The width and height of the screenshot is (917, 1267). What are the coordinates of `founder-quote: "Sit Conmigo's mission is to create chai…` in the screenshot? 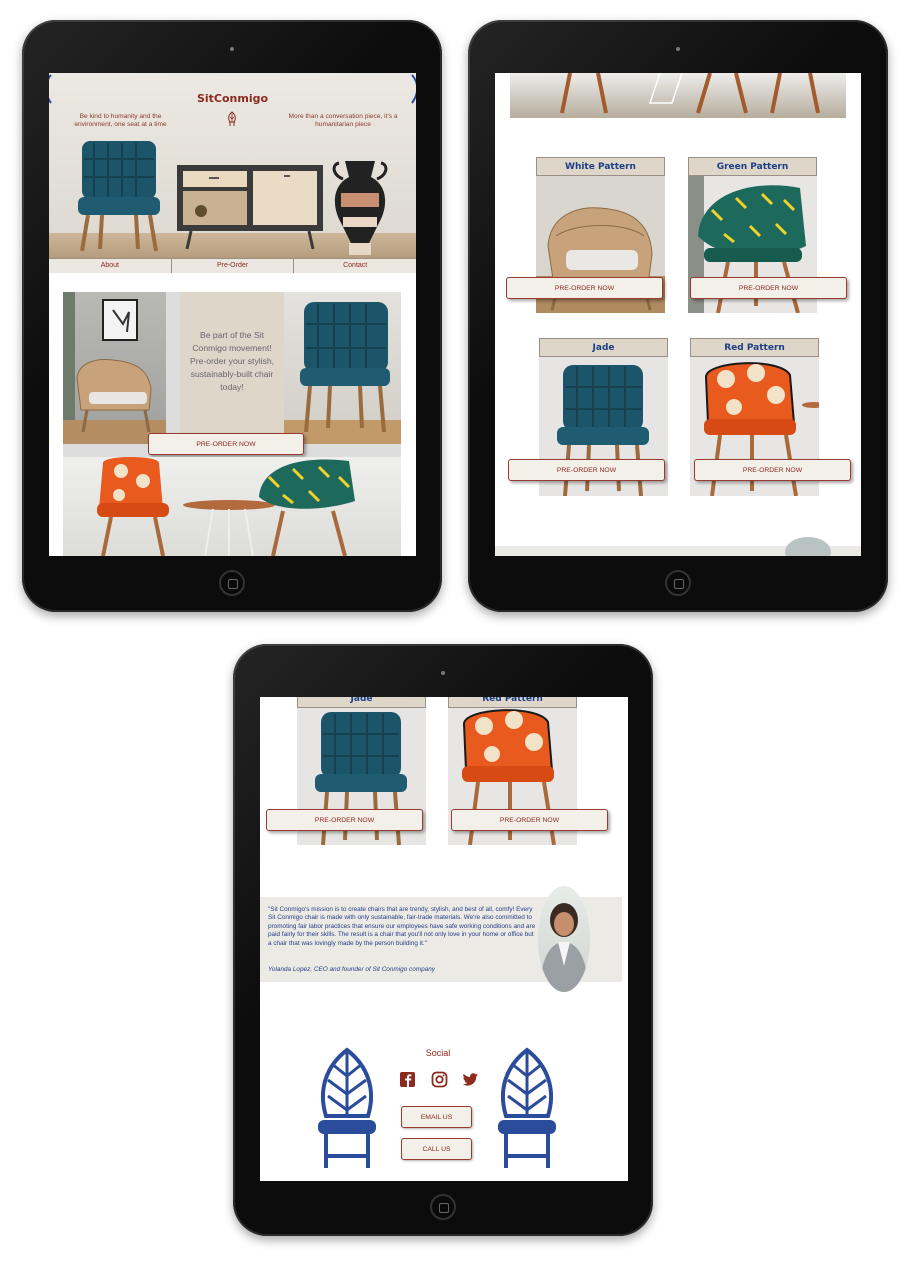 It's located at (402, 926).